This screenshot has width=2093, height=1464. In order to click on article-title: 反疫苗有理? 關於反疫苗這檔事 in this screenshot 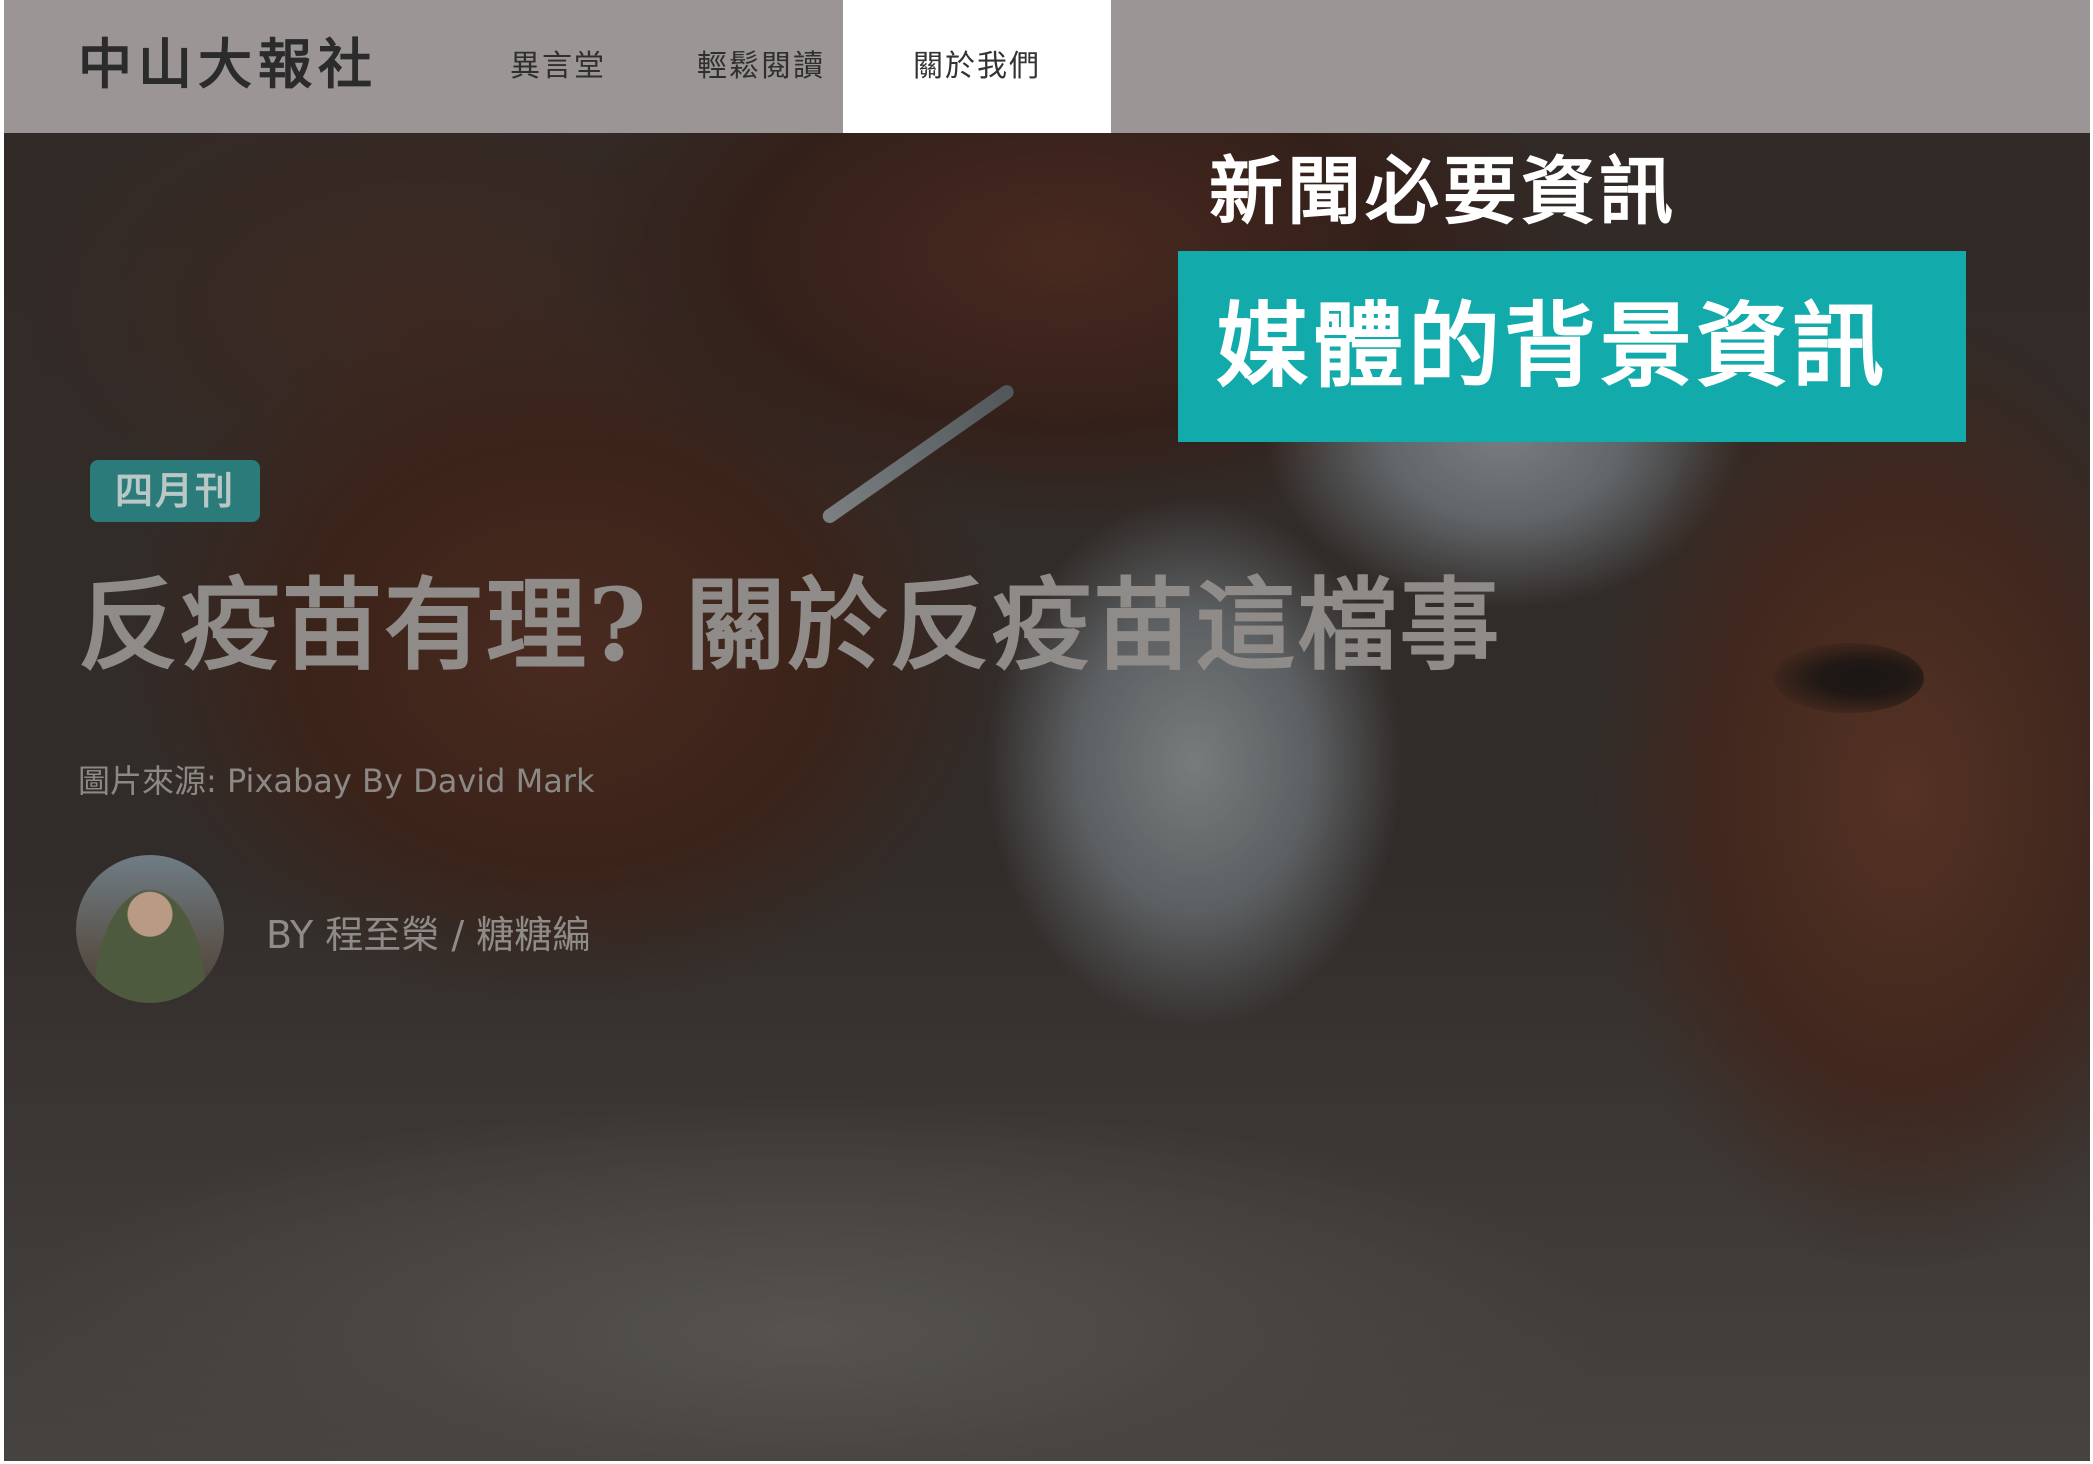, I will do `click(790, 625)`.